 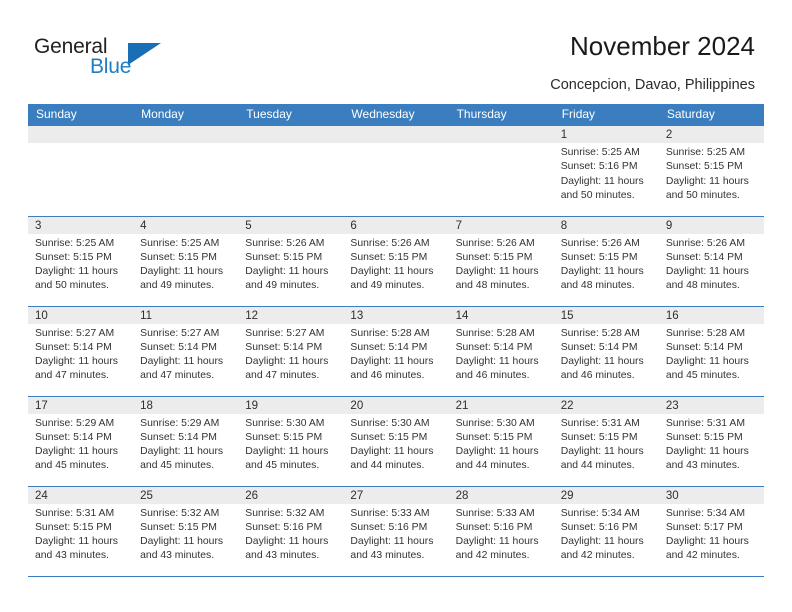 What do you see at coordinates (291, 405) in the screenshot?
I see `day-number: 19` at bounding box center [291, 405].